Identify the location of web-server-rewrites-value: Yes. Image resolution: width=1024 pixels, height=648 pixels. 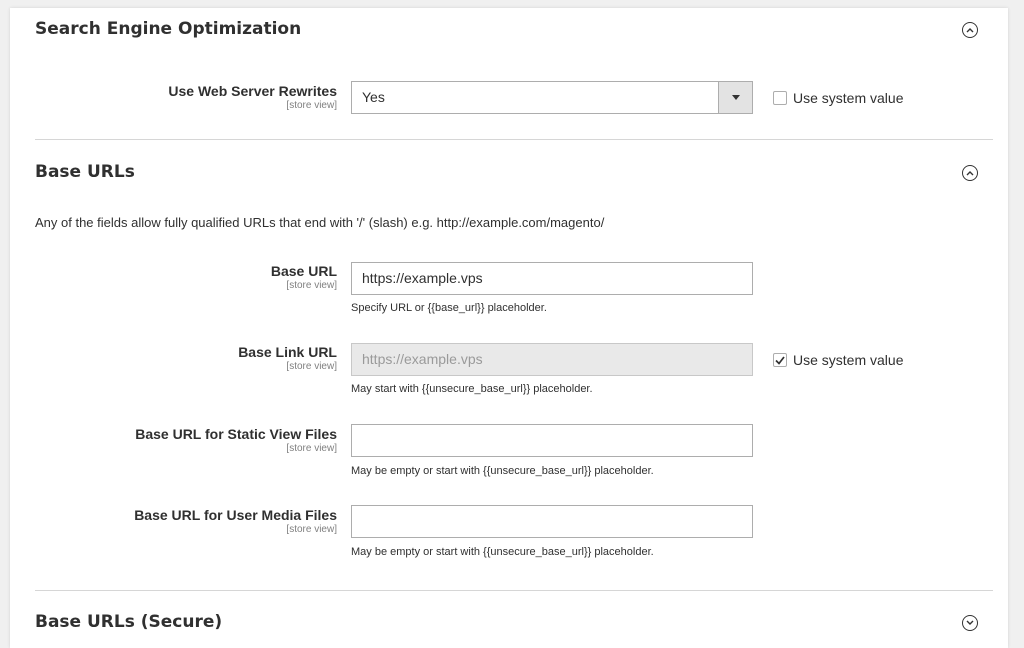
(373, 97).